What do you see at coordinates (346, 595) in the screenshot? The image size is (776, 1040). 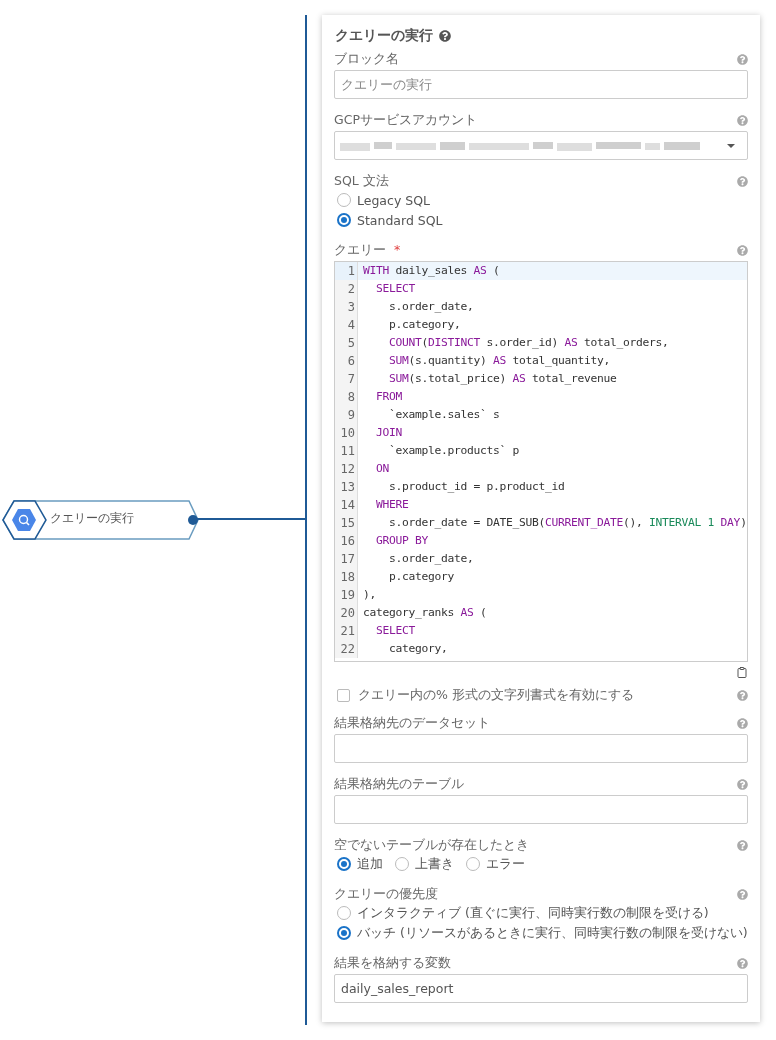 I see `line-number: 19` at bounding box center [346, 595].